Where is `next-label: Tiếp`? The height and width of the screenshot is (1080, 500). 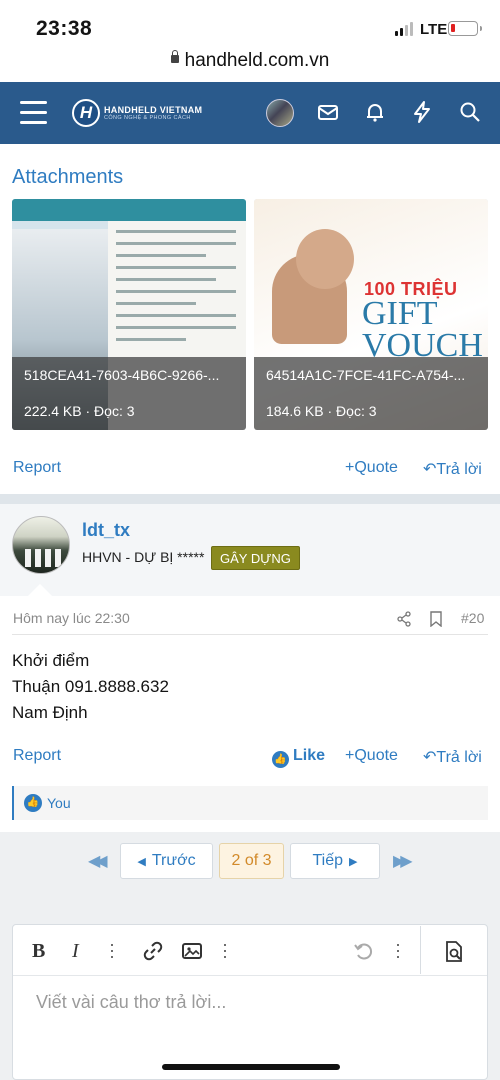 next-label: Tiếp is located at coordinates (328, 860).